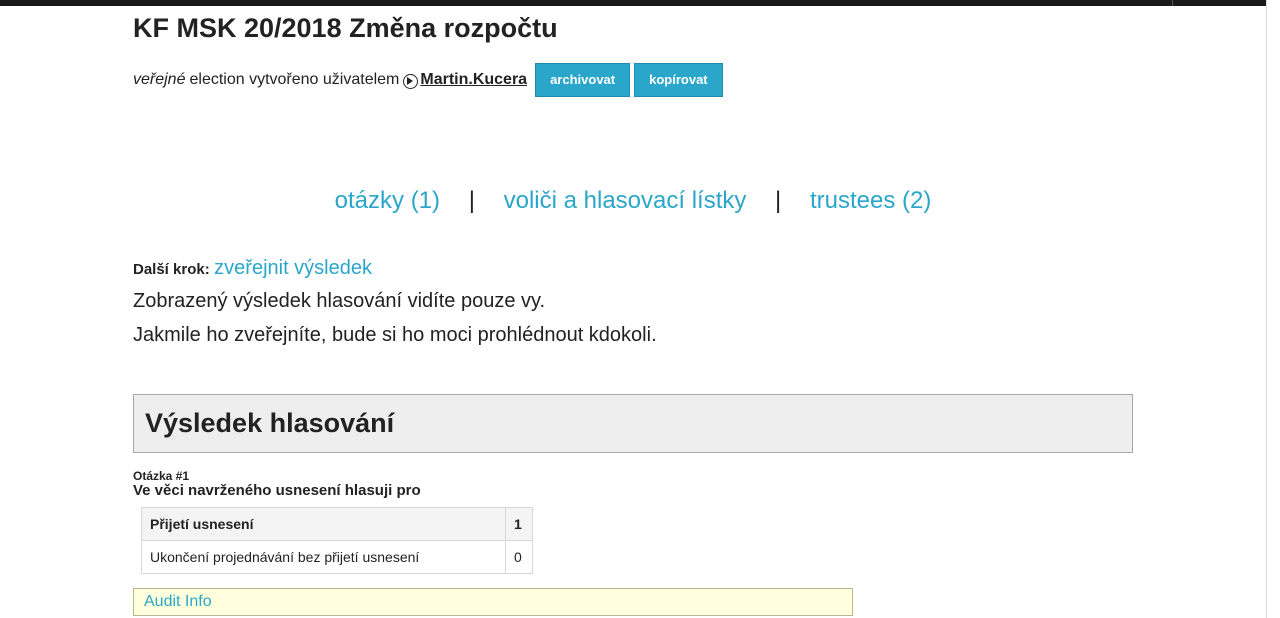  Describe the element at coordinates (323, 524) in the screenshot. I see `answer-label: Přijetí usnesení` at that location.